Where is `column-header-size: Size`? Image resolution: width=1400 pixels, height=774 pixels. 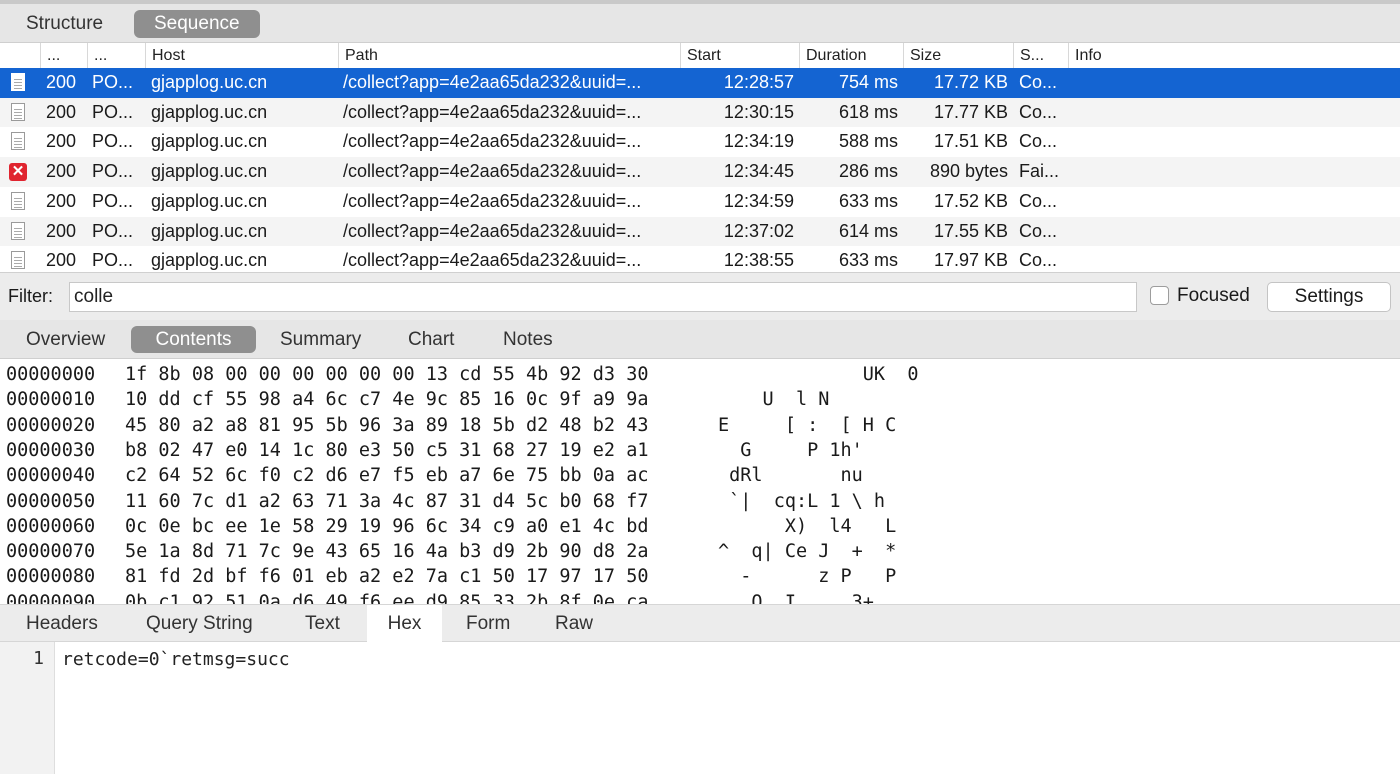
column-header-size: Size is located at coordinates (958, 55).